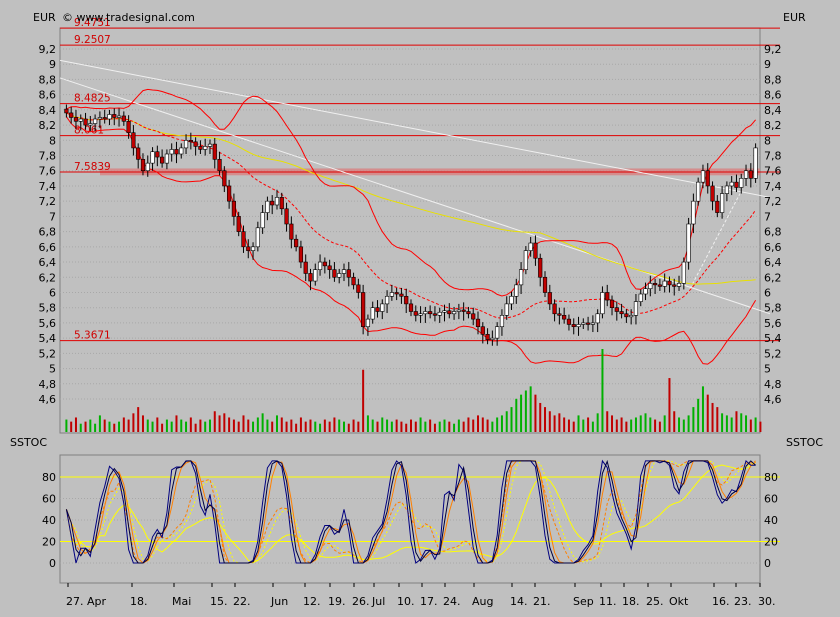 Image resolution: width=840 pixels, height=617 pixels. Describe the element at coordinates (773, 399) in the screenshot. I see `price-tick-label-right: 4,6` at that location.